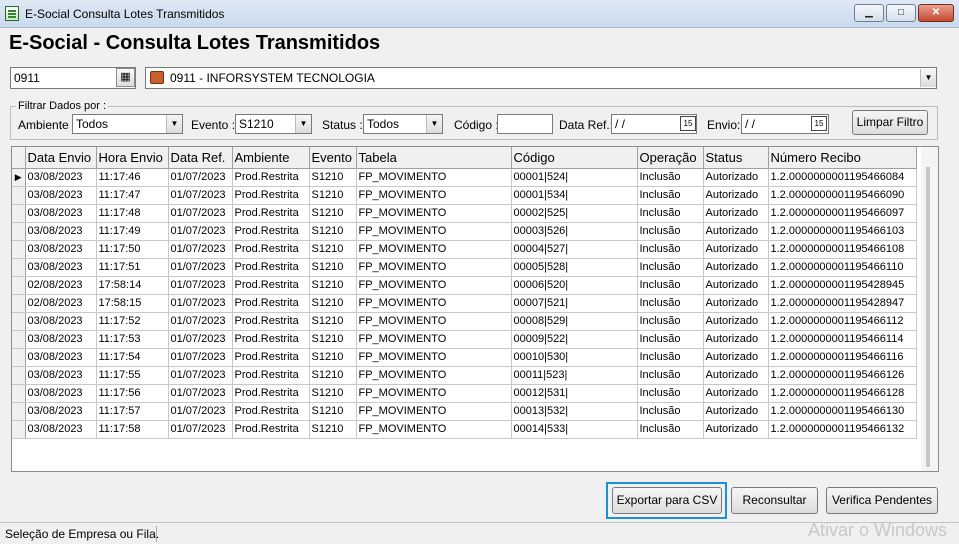 The height and width of the screenshot is (544, 959). I want to click on table-cell: 11:17:46, so click(132, 177).